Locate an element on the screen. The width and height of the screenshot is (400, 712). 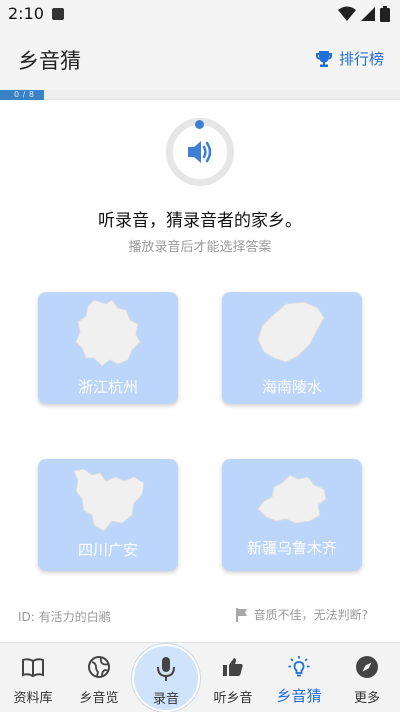
nav-item-listen: 听乡音 is located at coordinates (233, 677).